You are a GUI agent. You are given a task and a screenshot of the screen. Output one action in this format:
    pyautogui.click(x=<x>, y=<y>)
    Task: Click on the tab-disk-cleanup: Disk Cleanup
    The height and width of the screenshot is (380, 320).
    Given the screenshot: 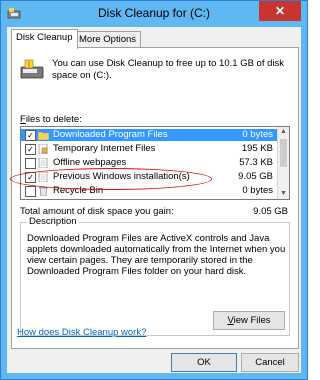 What is the action you would take?
    pyautogui.click(x=44, y=39)
    